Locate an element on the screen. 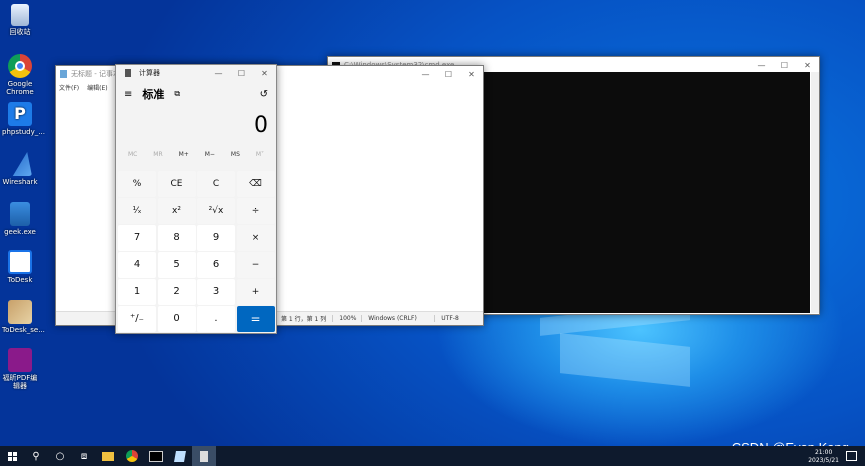  notepad-maximize-button: ☐ is located at coordinates (448, 74).